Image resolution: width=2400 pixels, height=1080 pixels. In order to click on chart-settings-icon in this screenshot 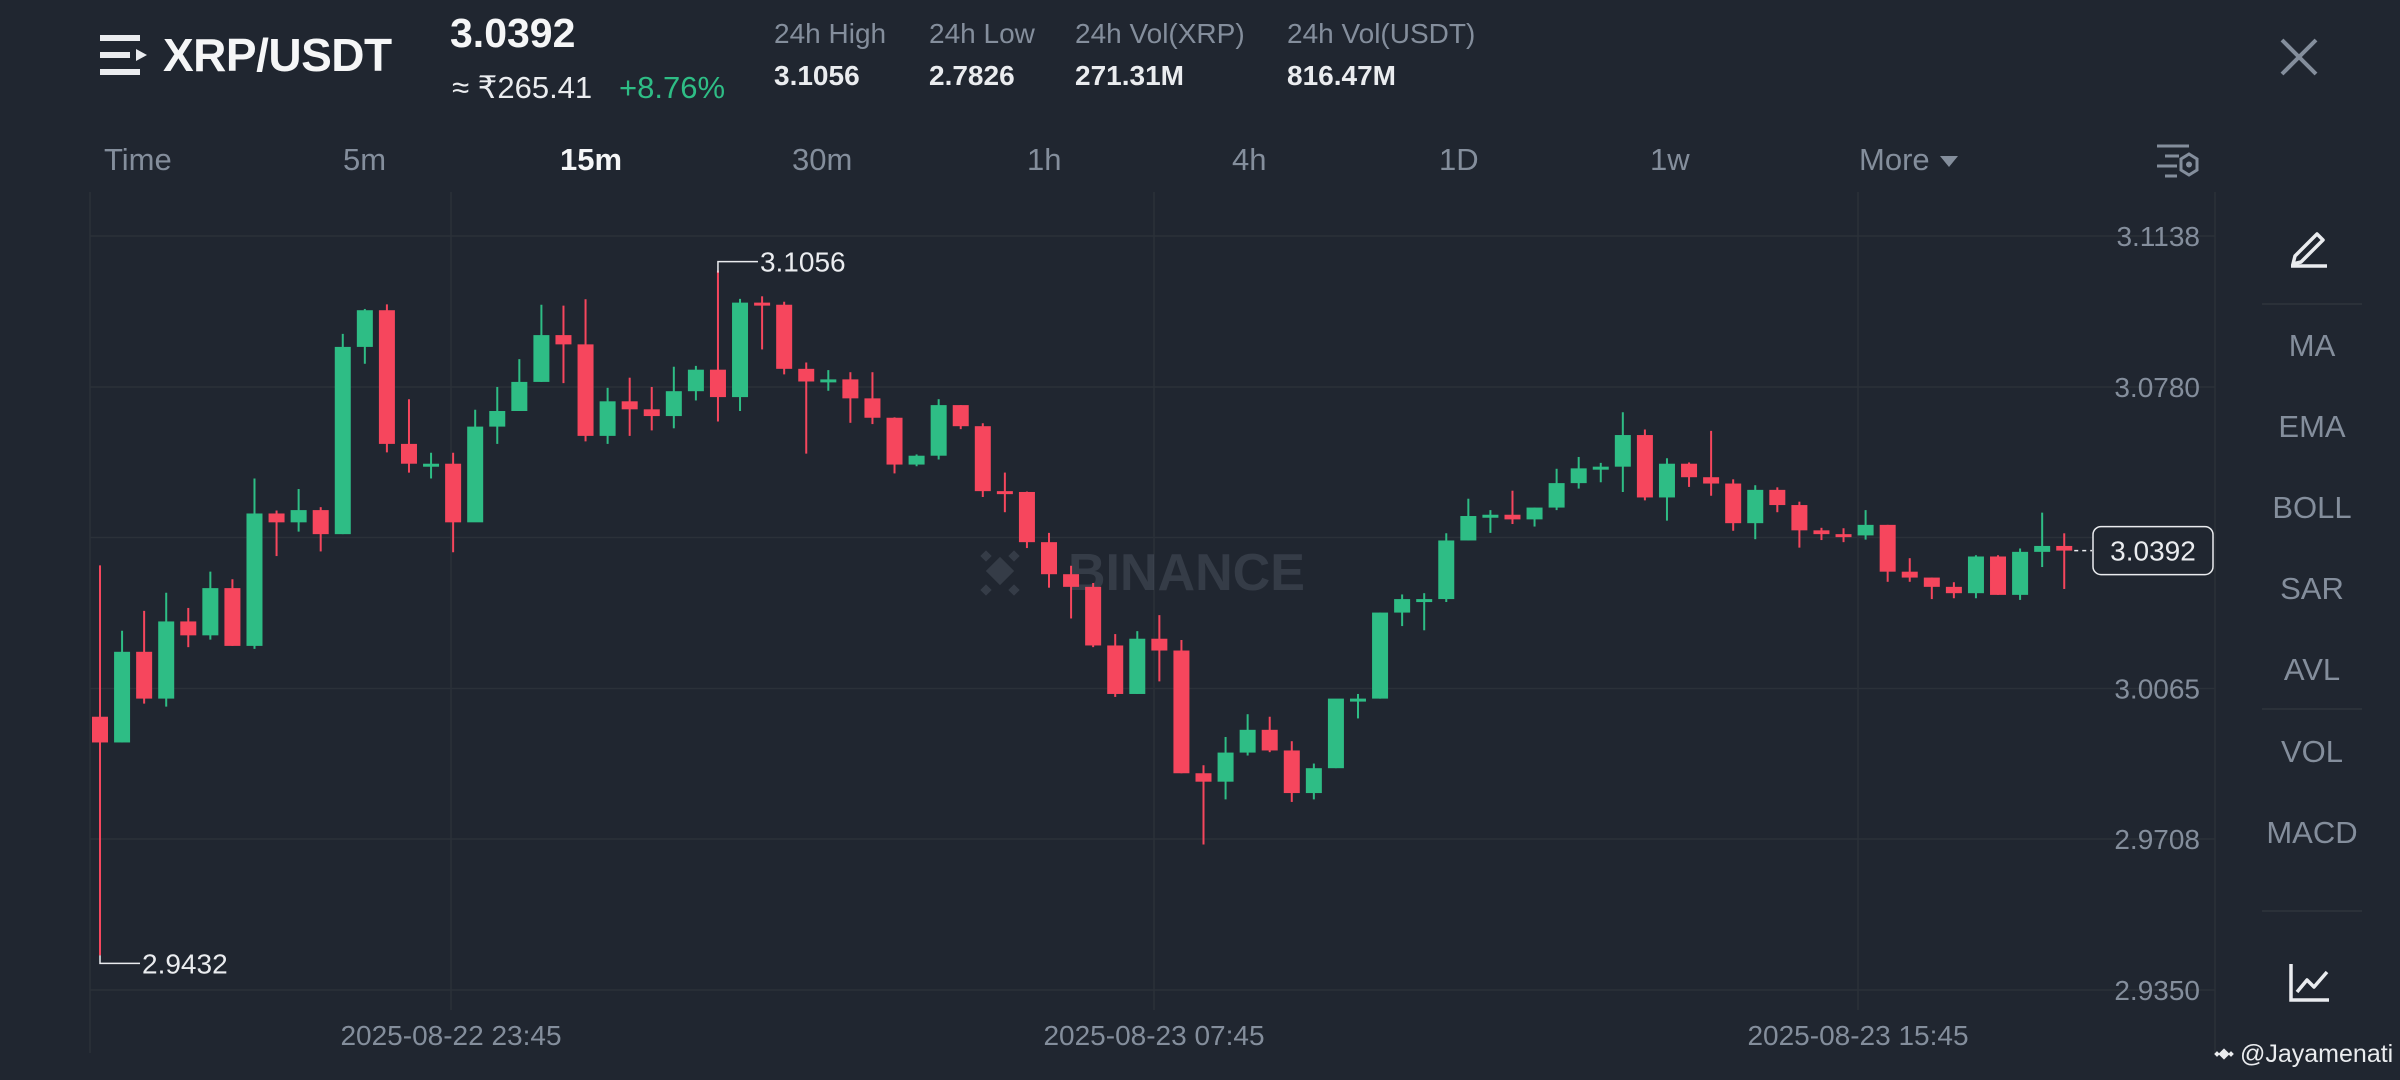, I will do `click(2177, 160)`.